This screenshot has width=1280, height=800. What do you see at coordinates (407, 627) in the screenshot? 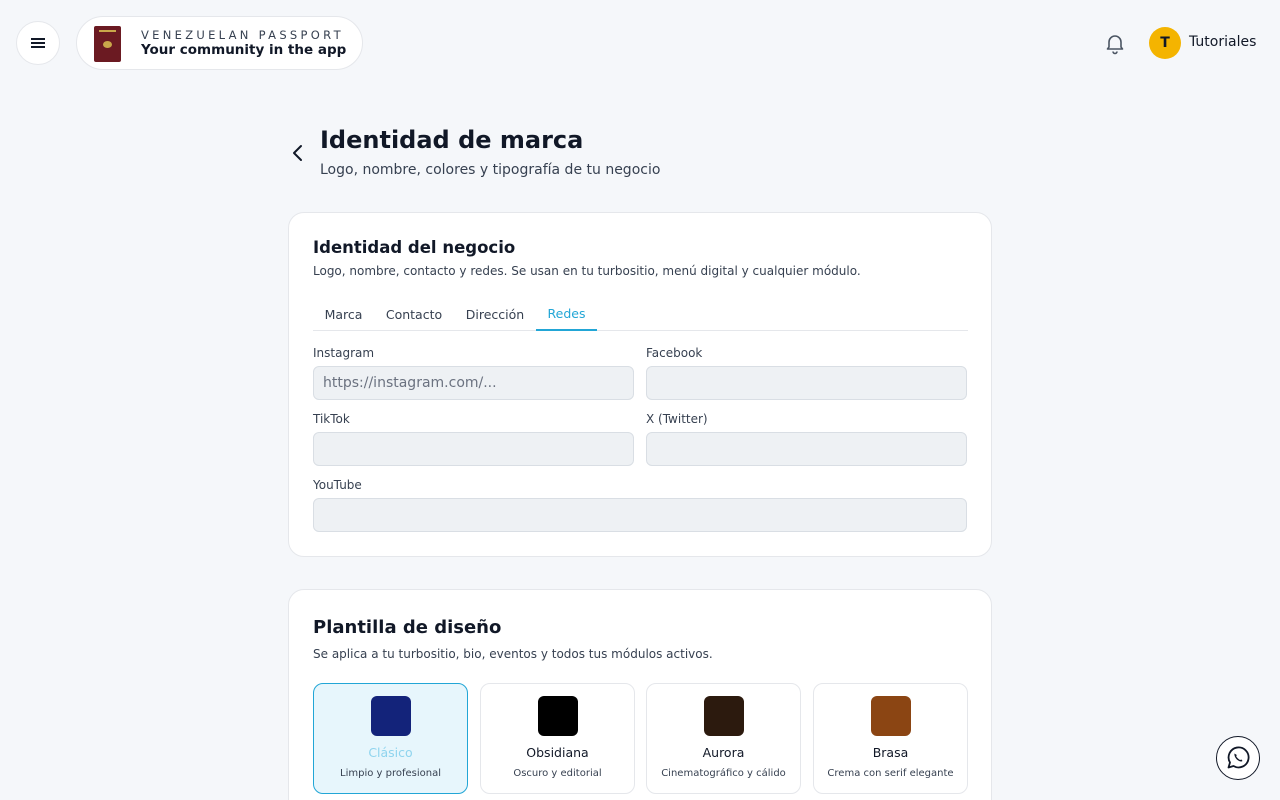
I see `card-title: Plantilla de diseño` at bounding box center [407, 627].